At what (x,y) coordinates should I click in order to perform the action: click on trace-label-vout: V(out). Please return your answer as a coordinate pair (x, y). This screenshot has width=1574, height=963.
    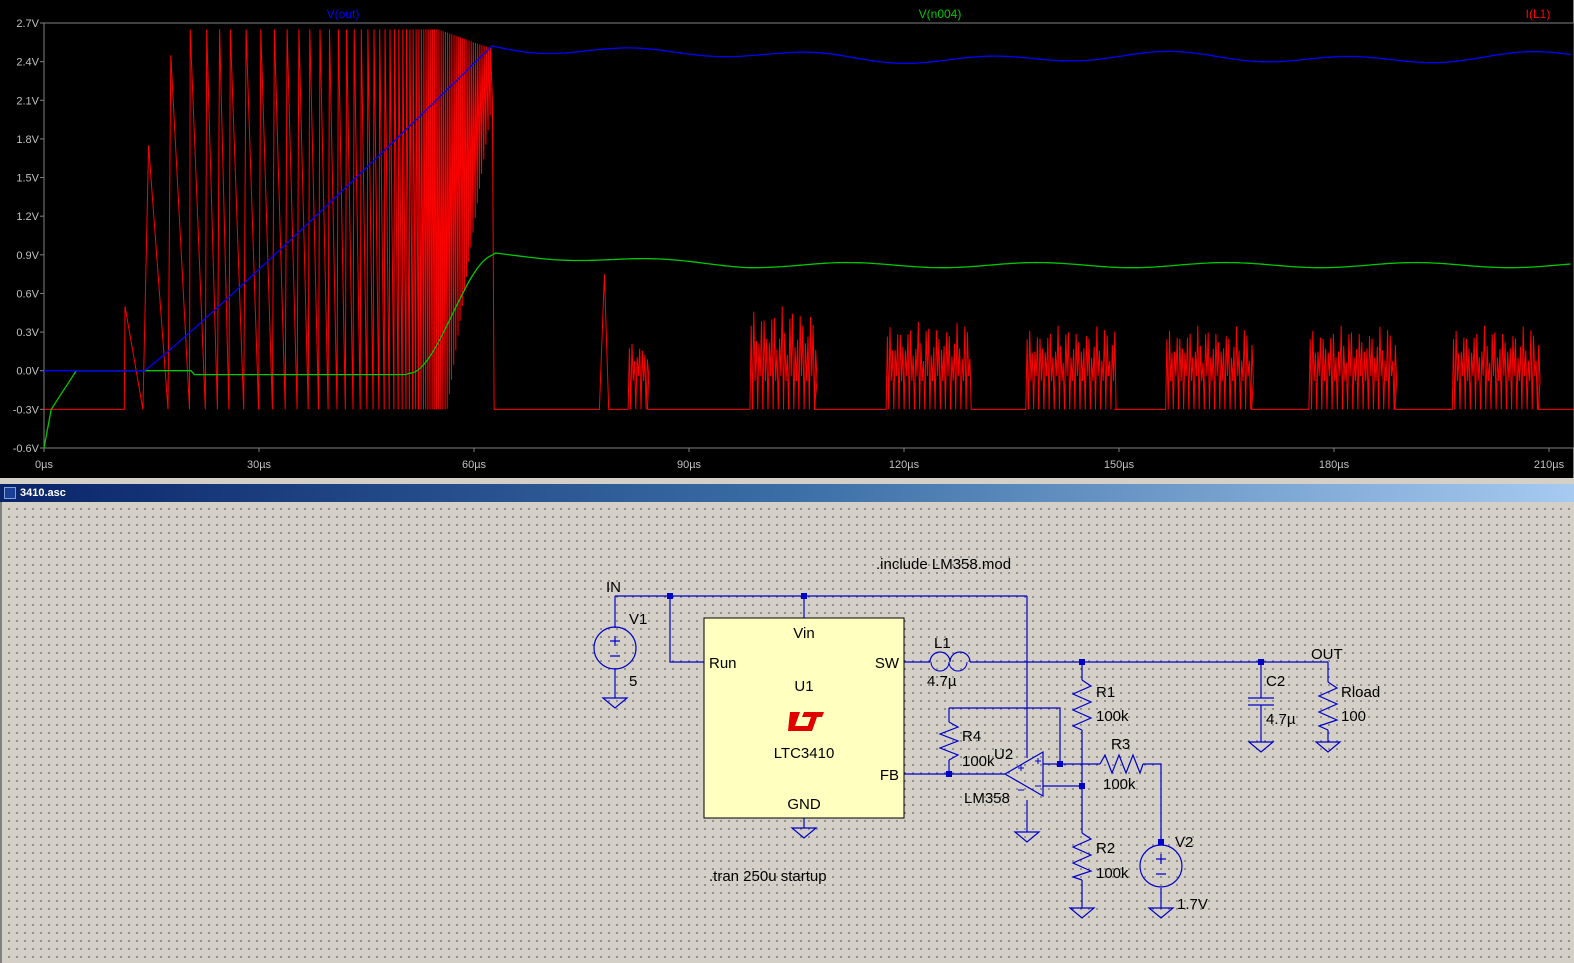
    Looking at the image, I should click on (343, 14).